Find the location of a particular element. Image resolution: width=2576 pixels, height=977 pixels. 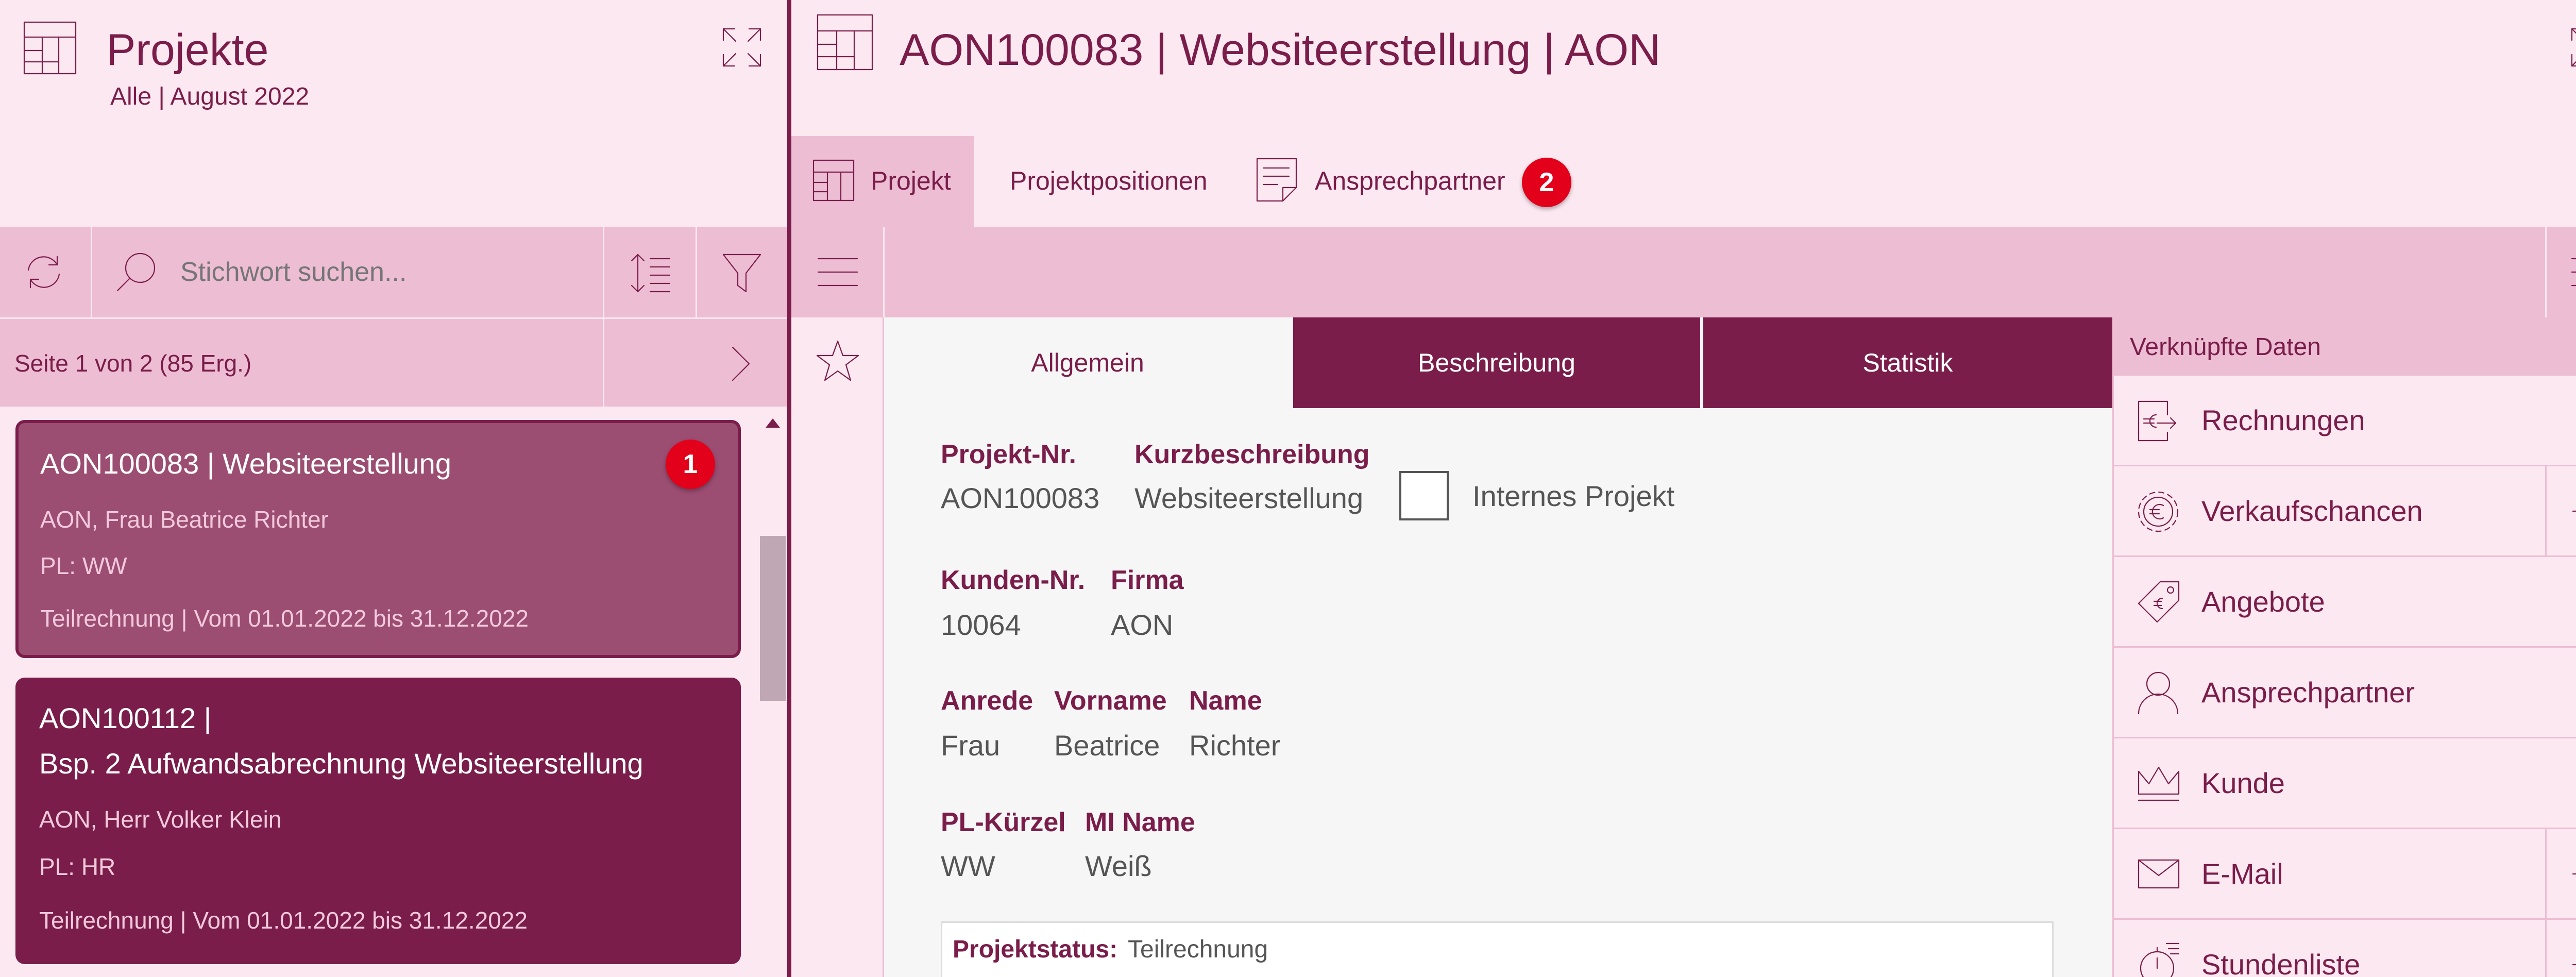

linked-item-label: Ansprechpartner is located at coordinates (2308, 692).